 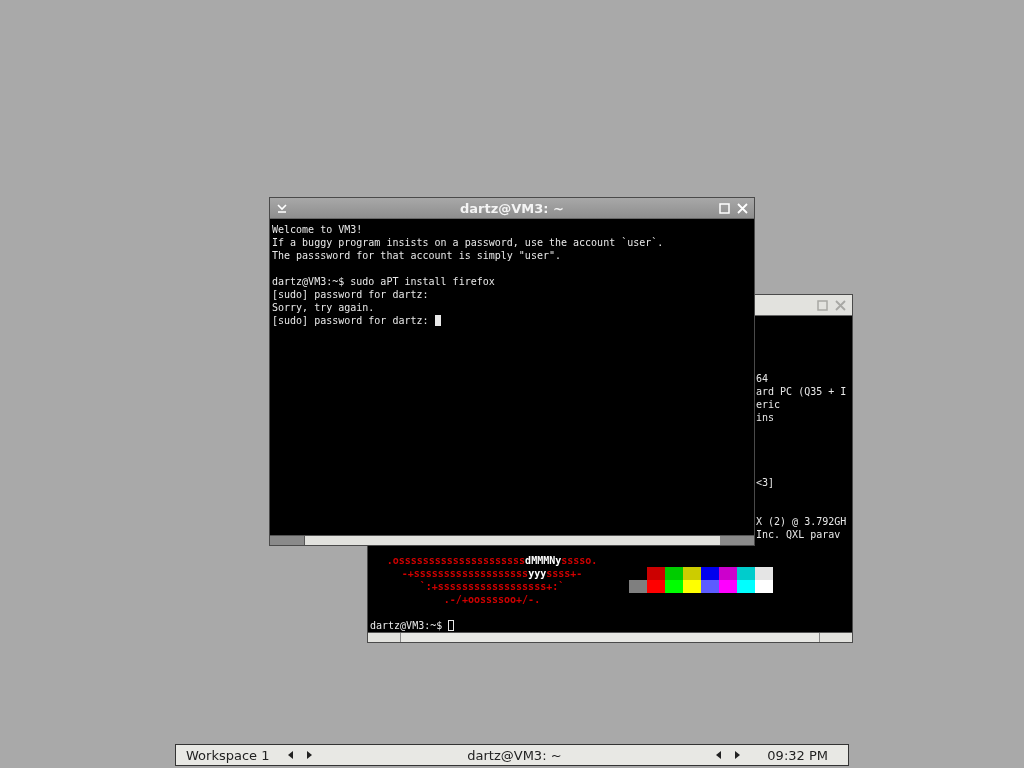 What do you see at coordinates (801, 521) in the screenshot?
I see `system-info-text: X (2) @ 3.792GH` at bounding box center [801, 521].